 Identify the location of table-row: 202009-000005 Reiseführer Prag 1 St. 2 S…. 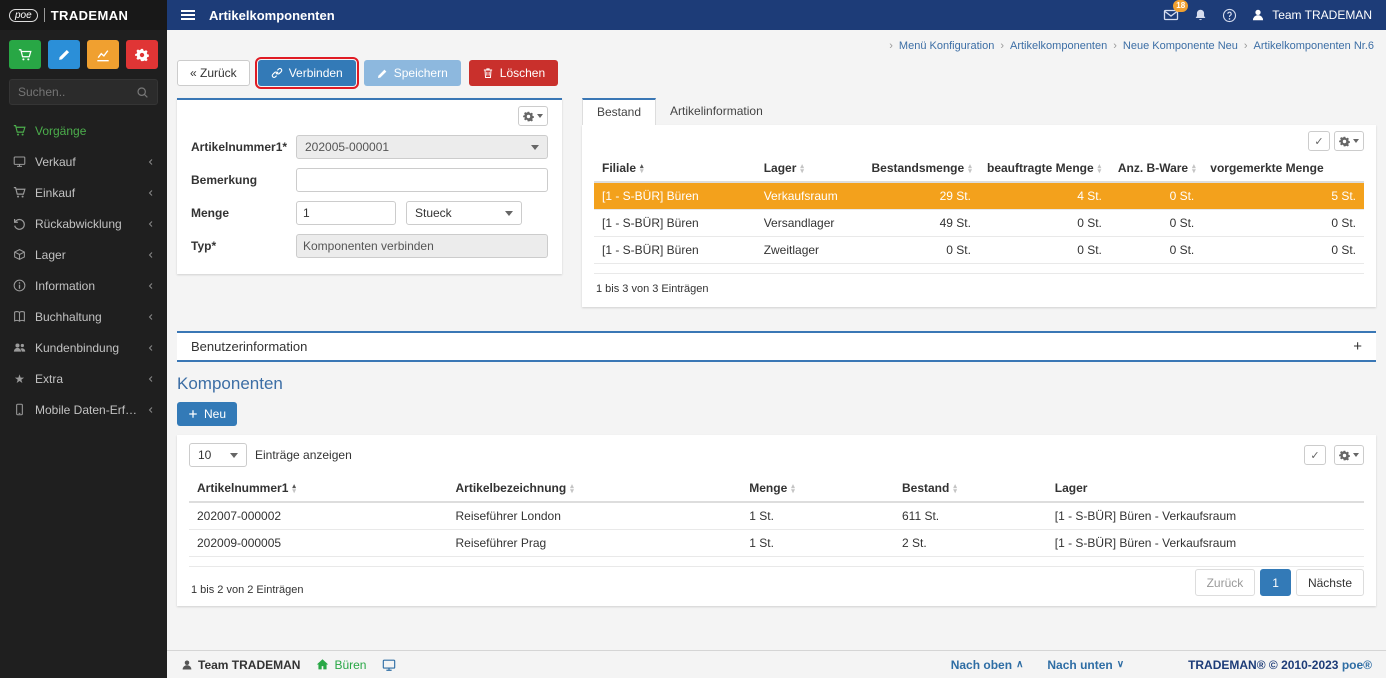
(776, 543).